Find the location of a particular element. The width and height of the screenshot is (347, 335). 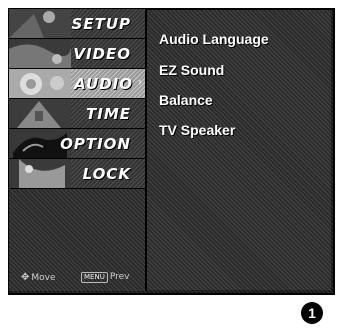

sidebar-item-time: TIME is located at coordinates (77, 114).